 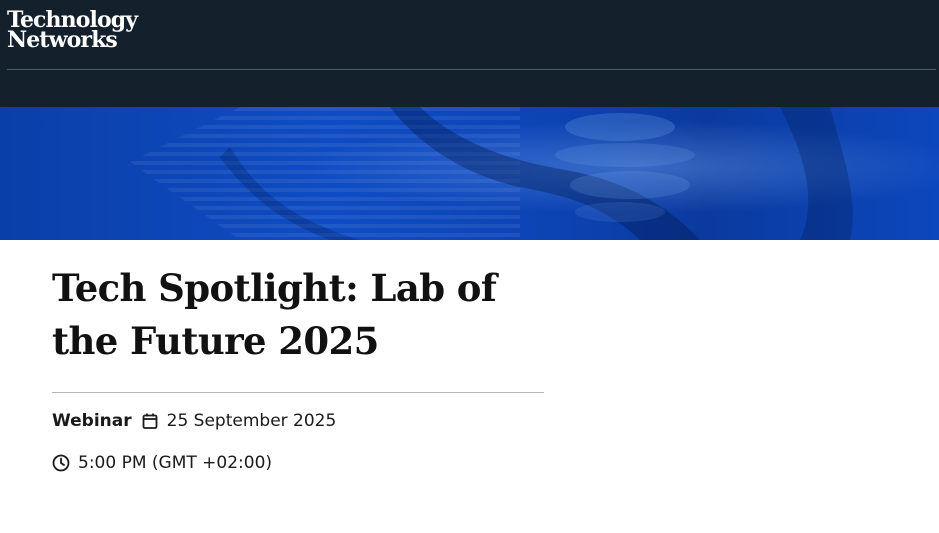 What do you see at coordinates (298, 392) in the screenshot?
I see `title-divider` at bounding box center [298, 392].